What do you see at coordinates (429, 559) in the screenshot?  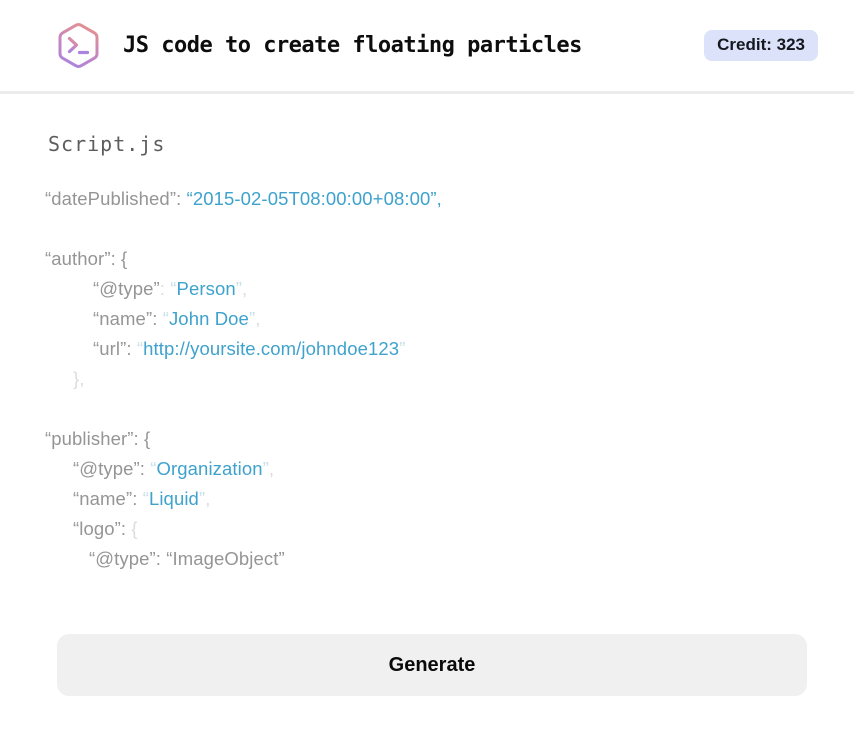 I see `code-line: “@type”: “ImageObject”` at bounding box center [429, 559].